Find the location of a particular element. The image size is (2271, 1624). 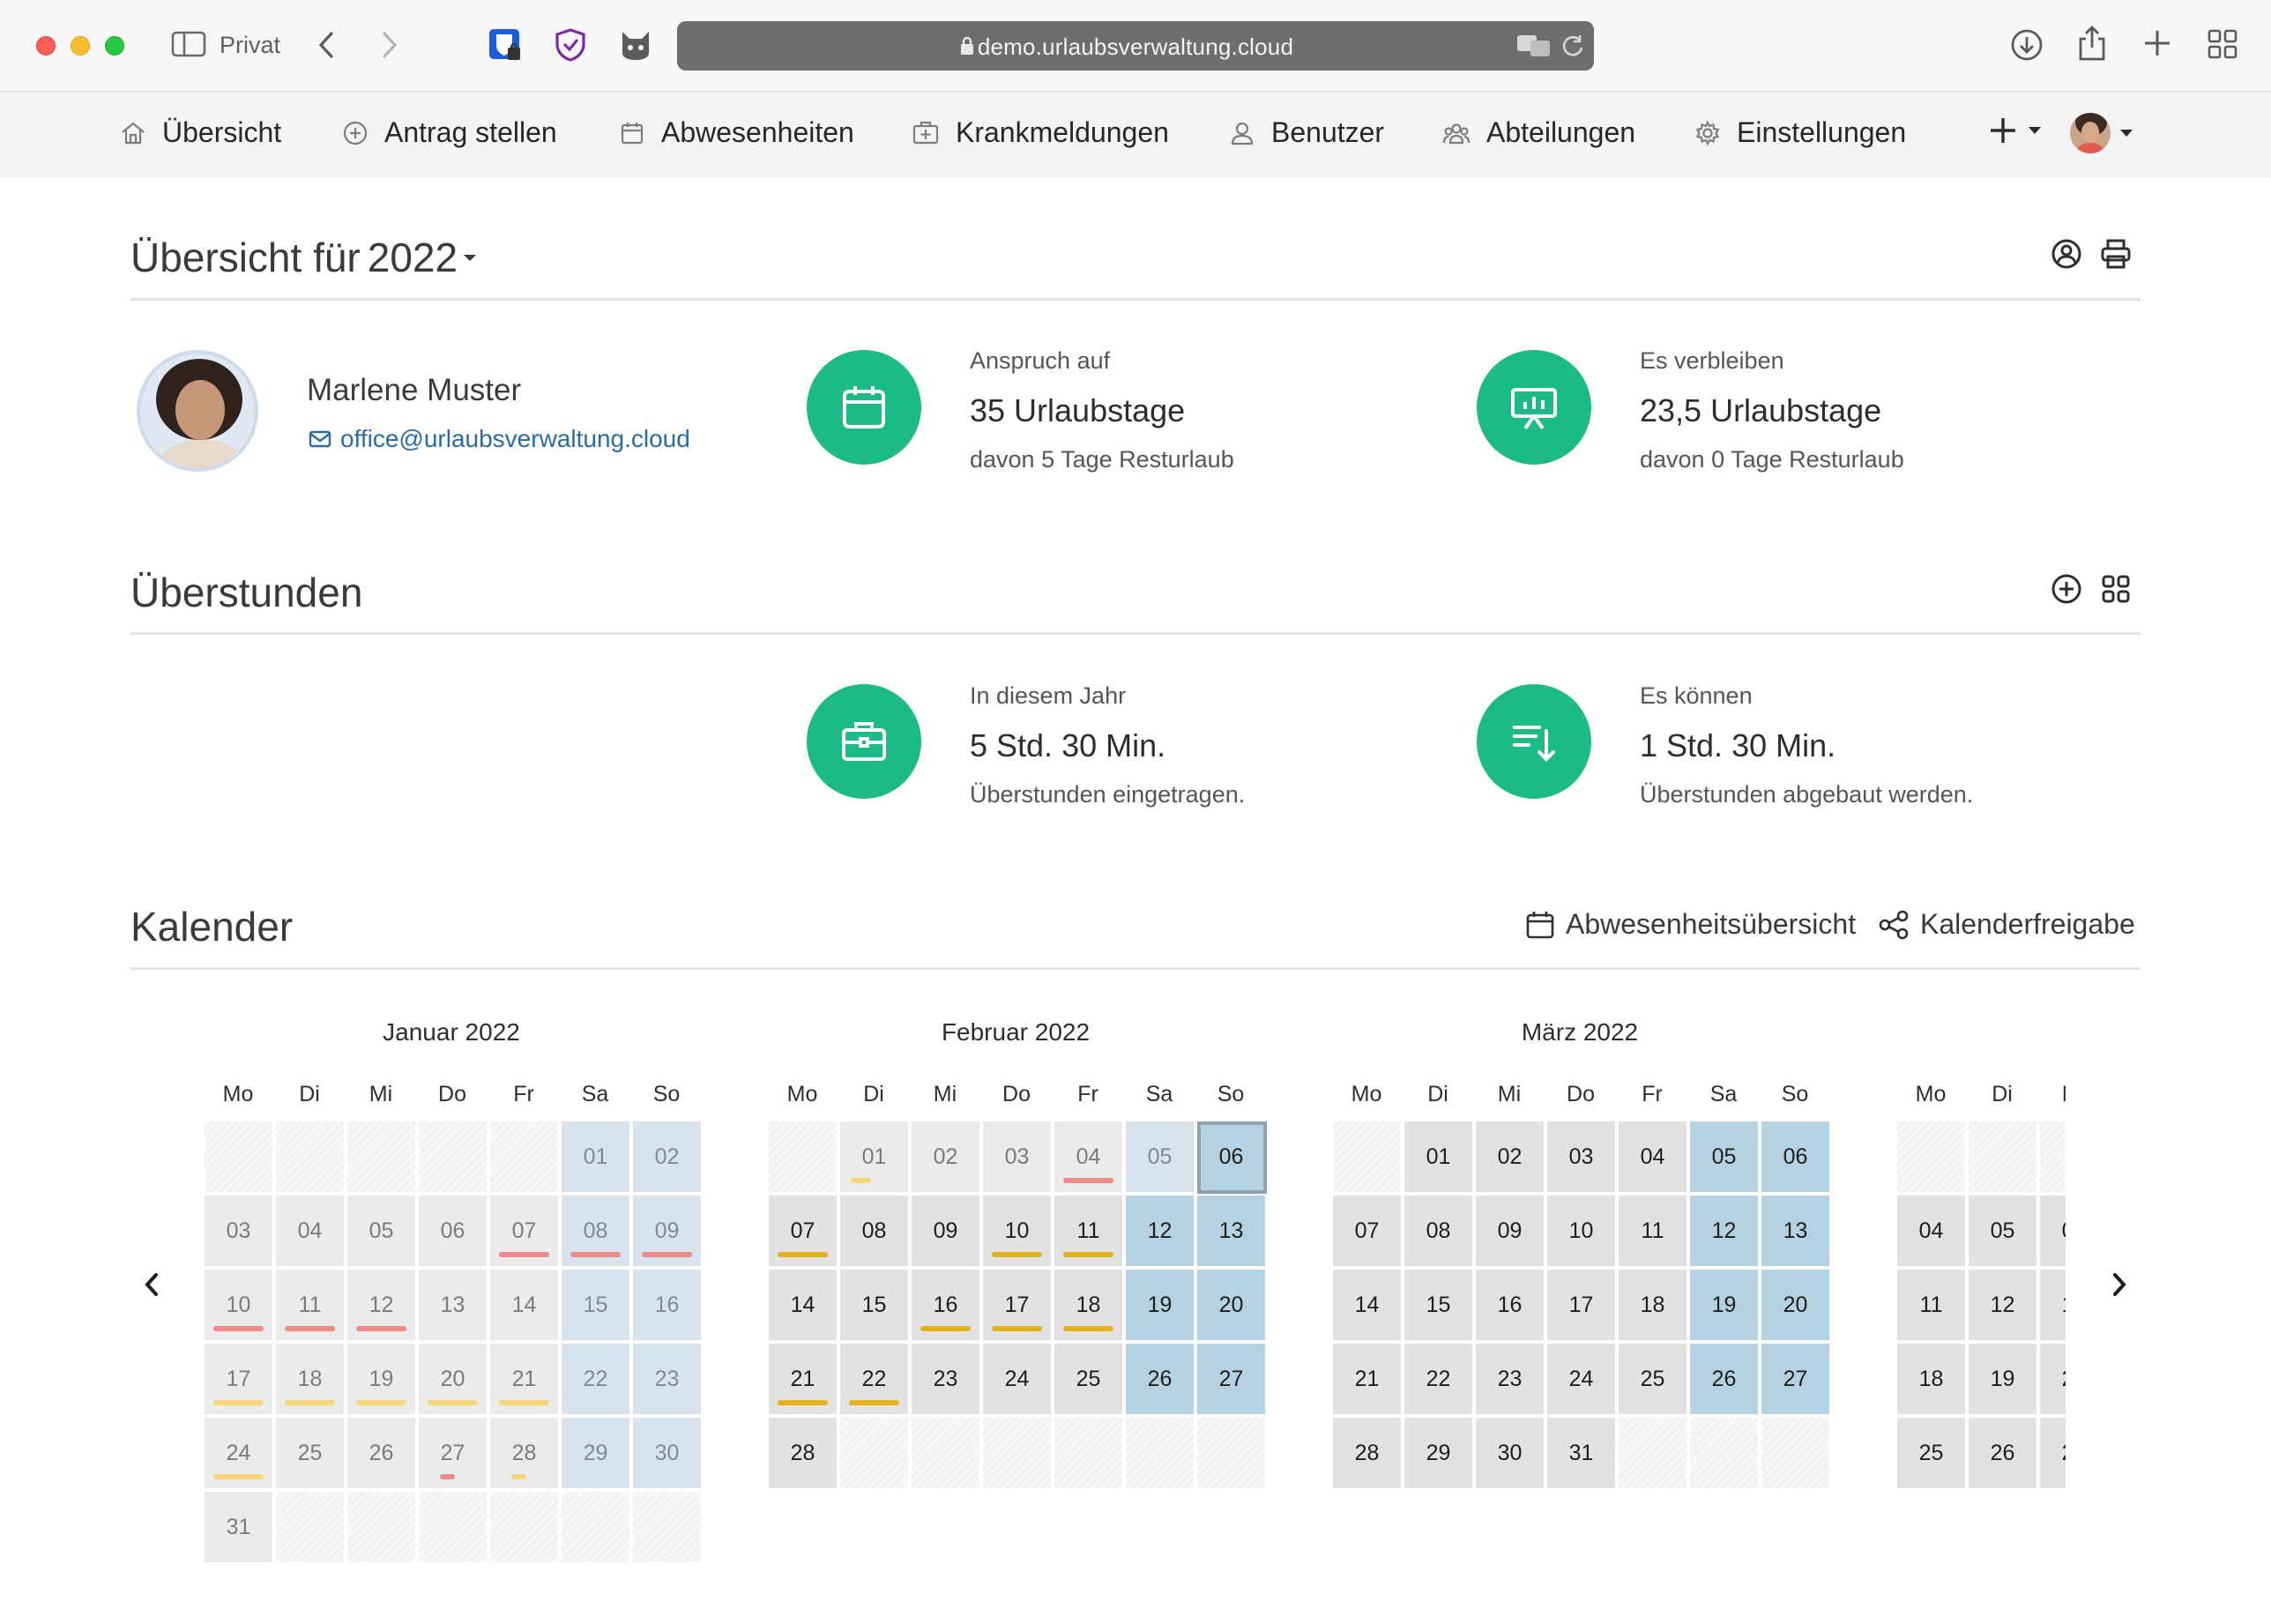

forward-icon is located at coordinates (389, 45).